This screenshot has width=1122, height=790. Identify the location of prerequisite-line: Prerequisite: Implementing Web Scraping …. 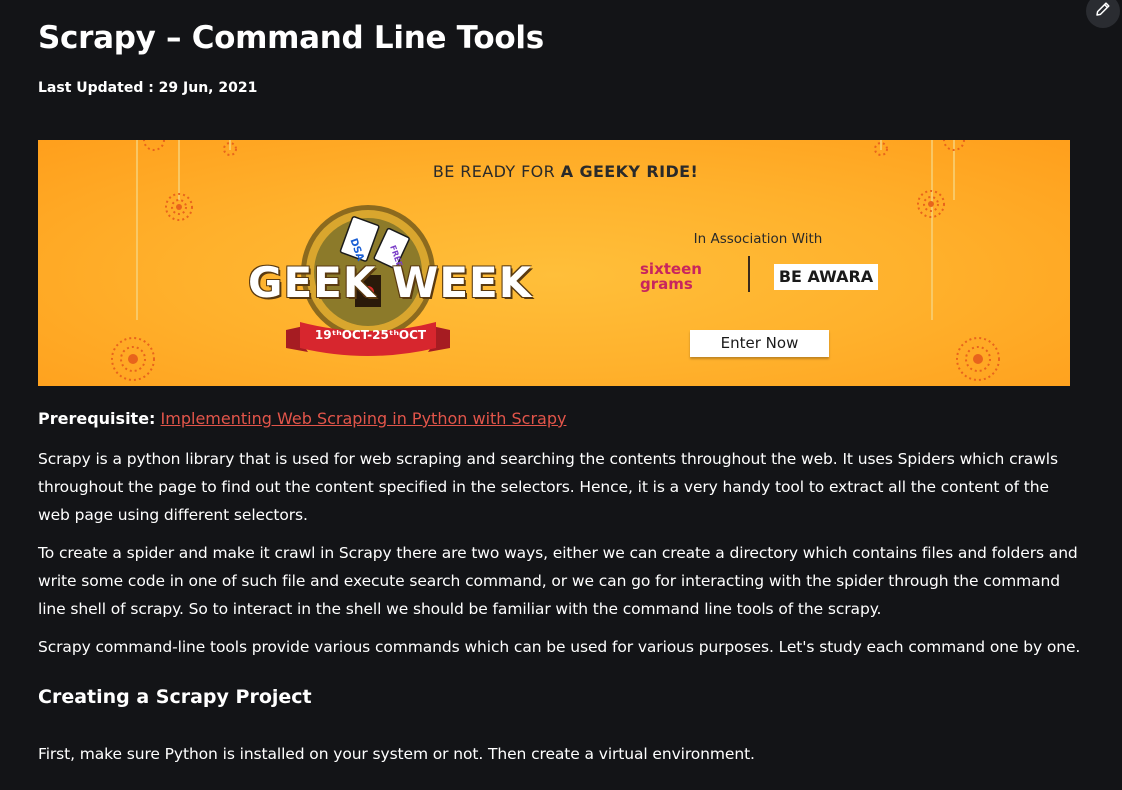
(302, 418).